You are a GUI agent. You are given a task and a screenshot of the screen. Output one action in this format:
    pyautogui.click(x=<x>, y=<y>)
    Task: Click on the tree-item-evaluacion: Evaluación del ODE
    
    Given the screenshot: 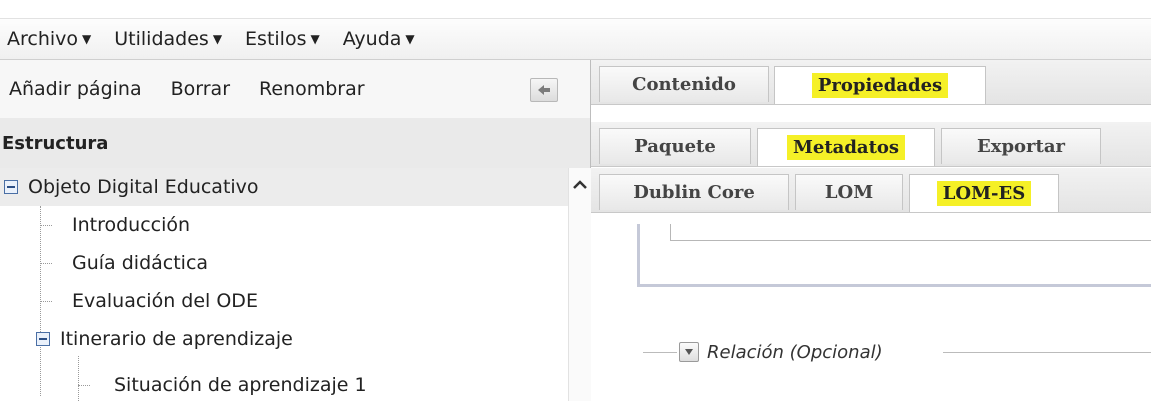 What is the action you would take?
    pyautogui.click(x=165, y=301)
    